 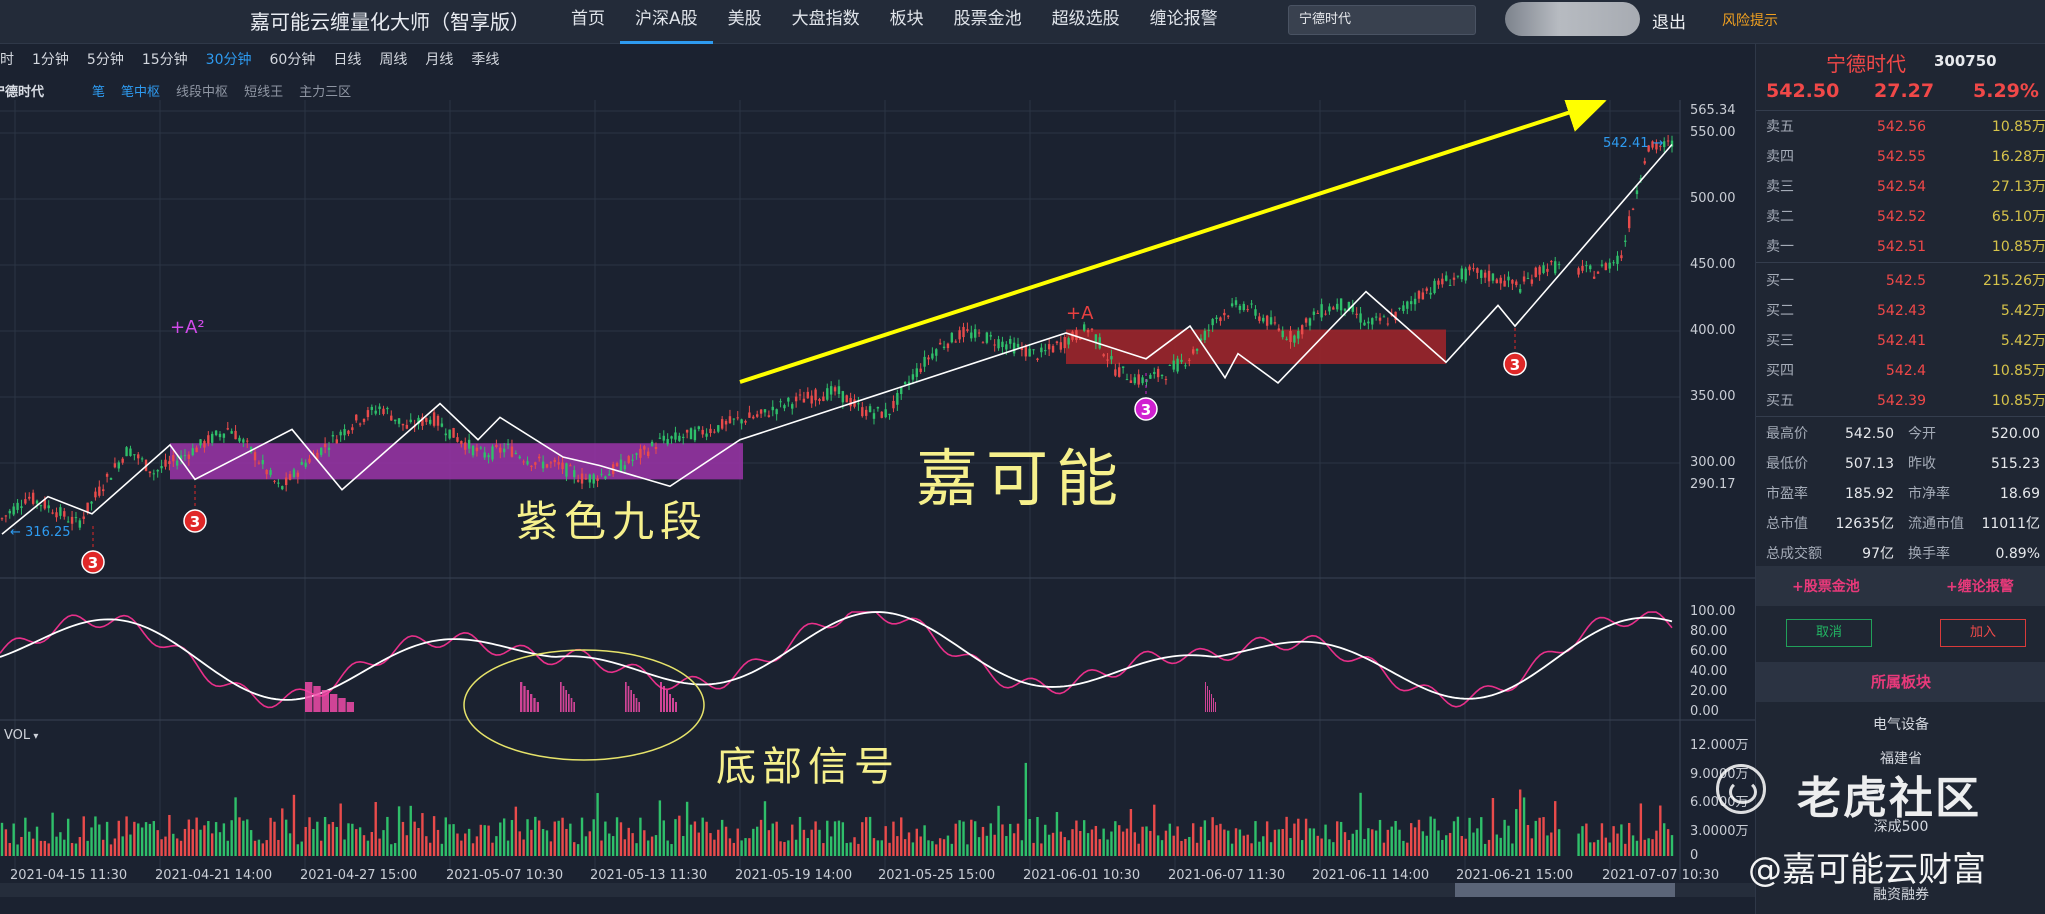 I want to click on add-to-stock-pool-button: +股票金池, so click(x=1826, y=586).